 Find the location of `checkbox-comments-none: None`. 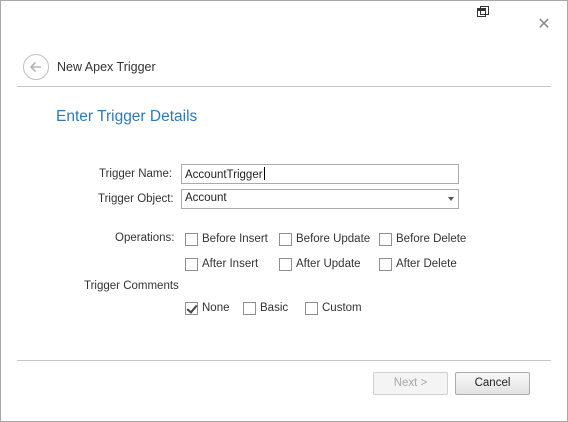

checkbox-comments-none: None is located at coordinates (207, 308).